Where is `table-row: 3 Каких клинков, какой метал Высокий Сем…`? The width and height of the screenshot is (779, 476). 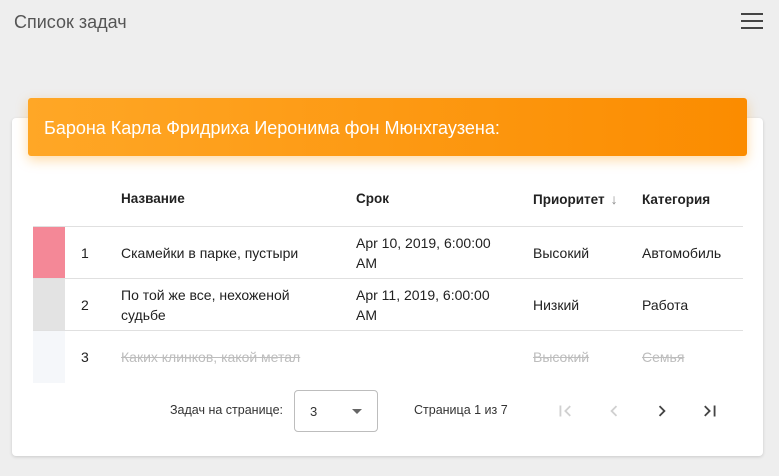
table-row: 3 Каких клинков, какой метал Высокий Сем… is located at coordinates (388, 357).